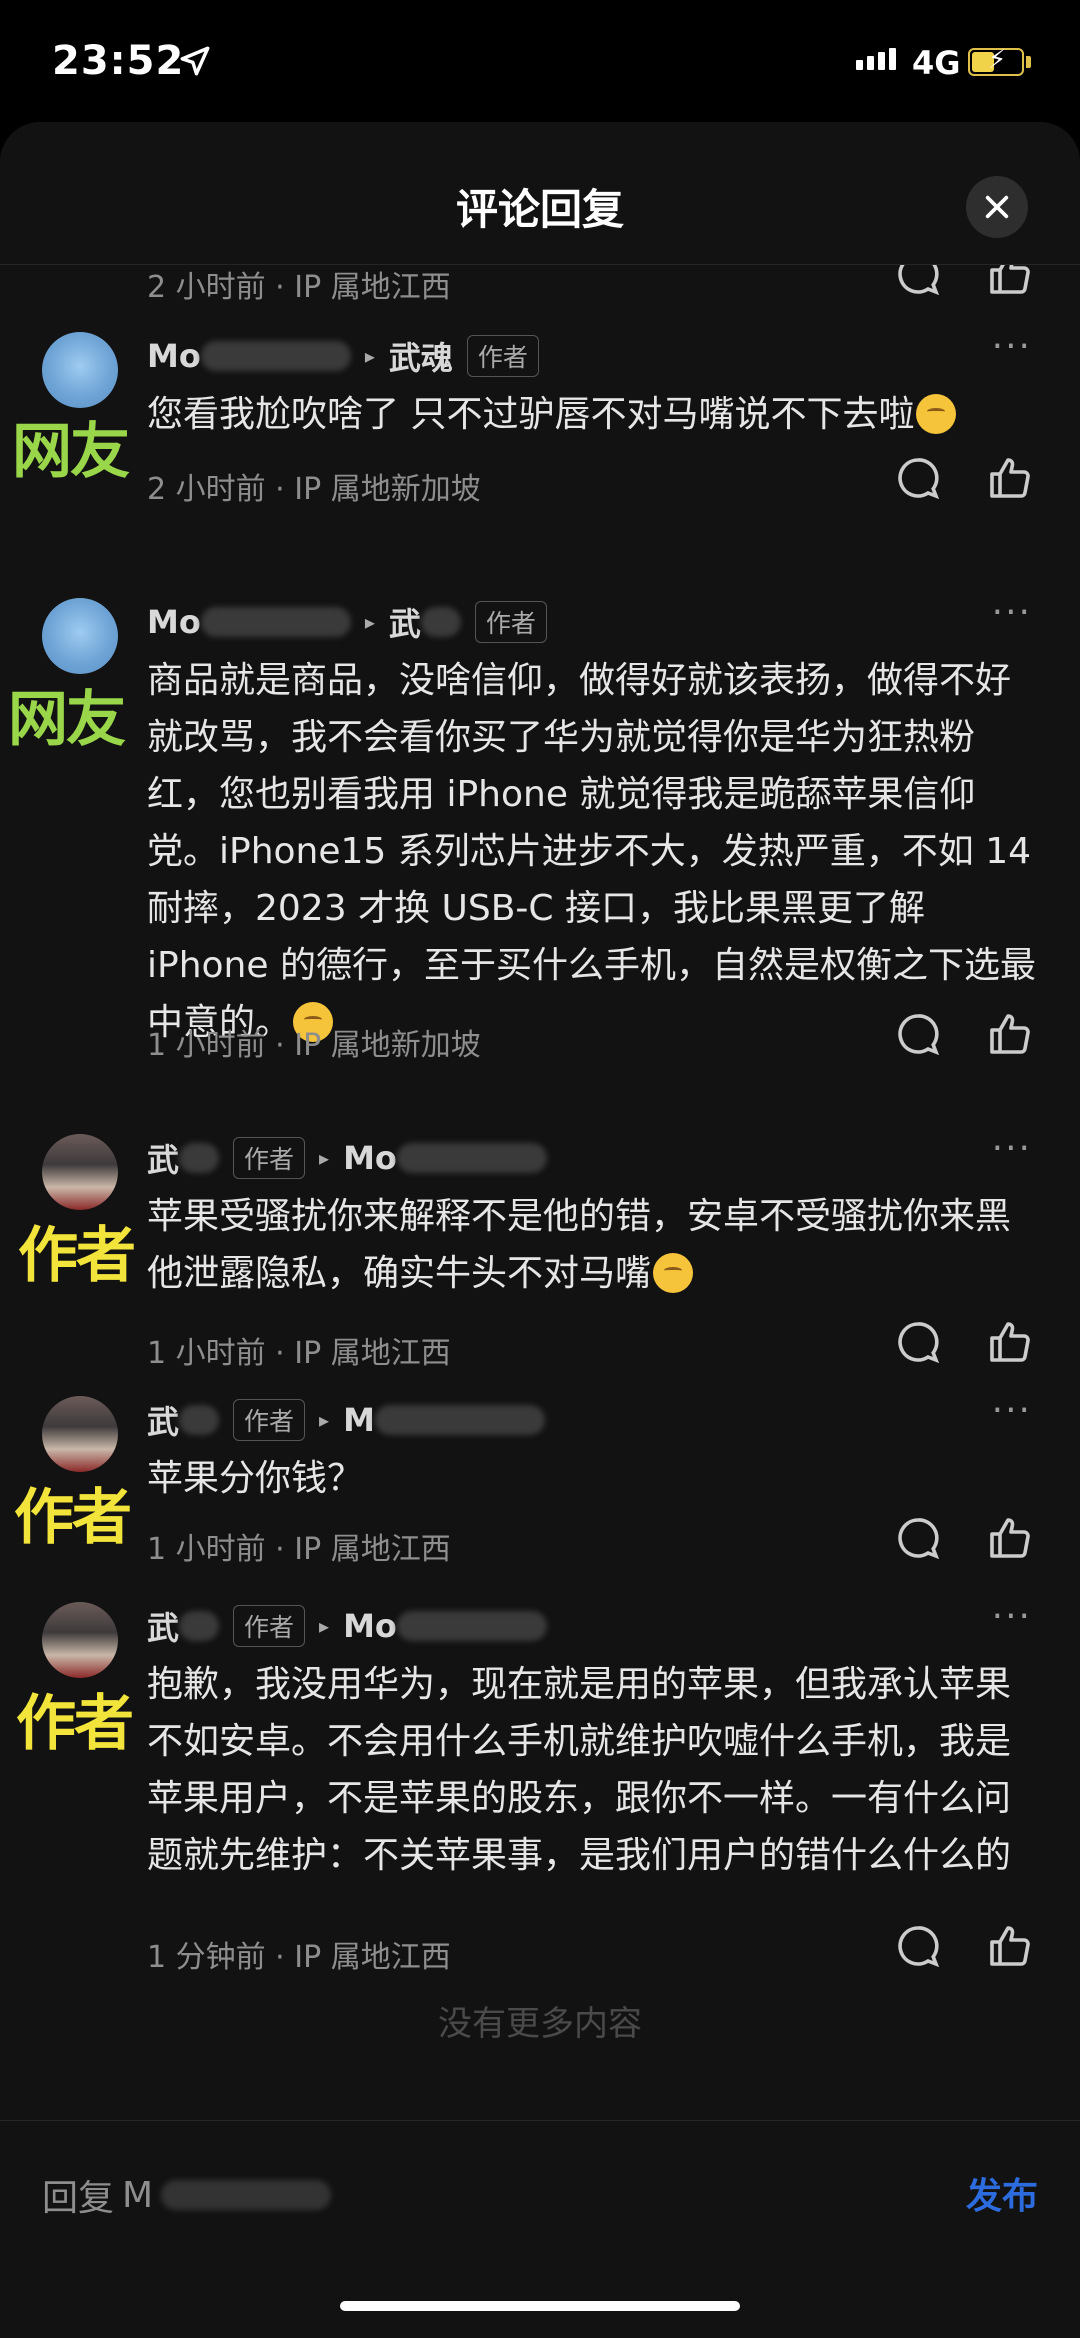 Image resolution: width=1080 pixels, height=2338 pixels. Describe the element at coordinates (1028, 62) in the screenshot. I see `battery-cap` at that location.